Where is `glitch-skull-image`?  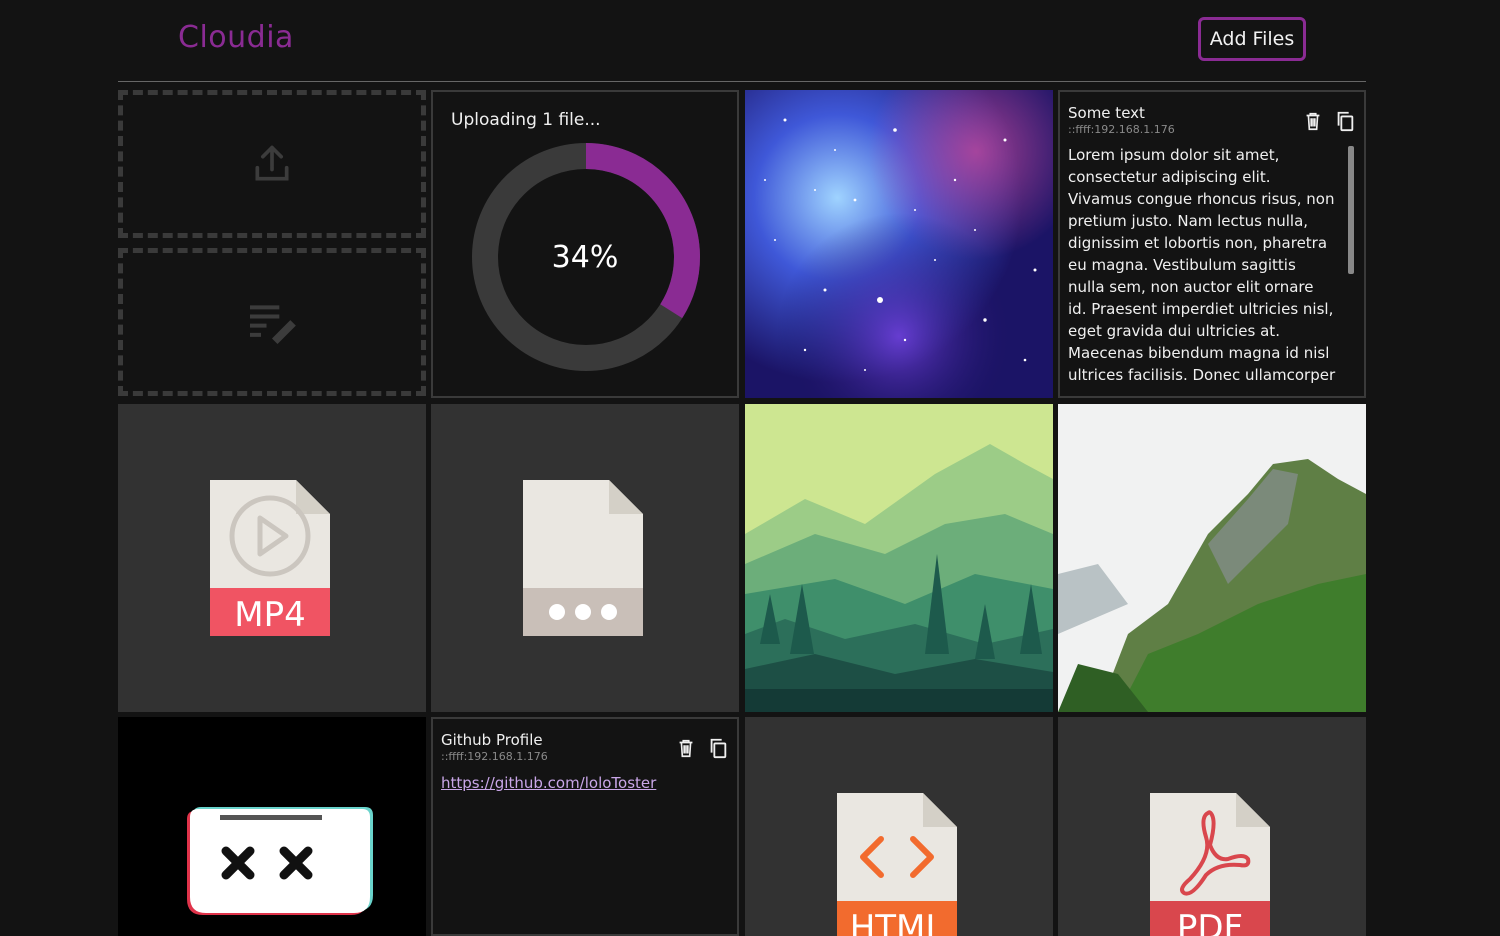 glitch-skull-image is located at coordinates (280, 861).